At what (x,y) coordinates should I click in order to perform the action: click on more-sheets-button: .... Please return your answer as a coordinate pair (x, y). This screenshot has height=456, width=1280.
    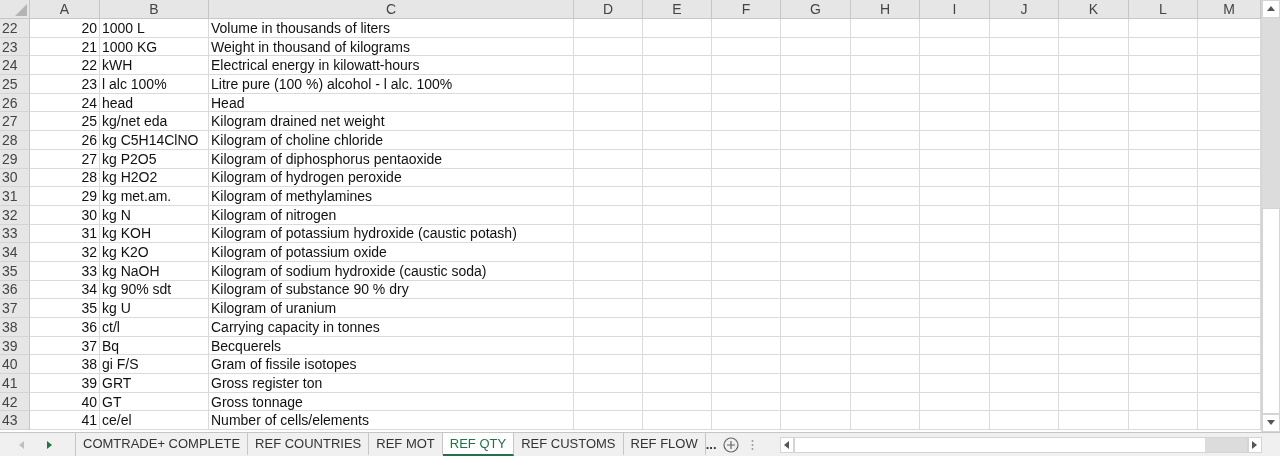
    Looking at the image, I should click on (712, 444).